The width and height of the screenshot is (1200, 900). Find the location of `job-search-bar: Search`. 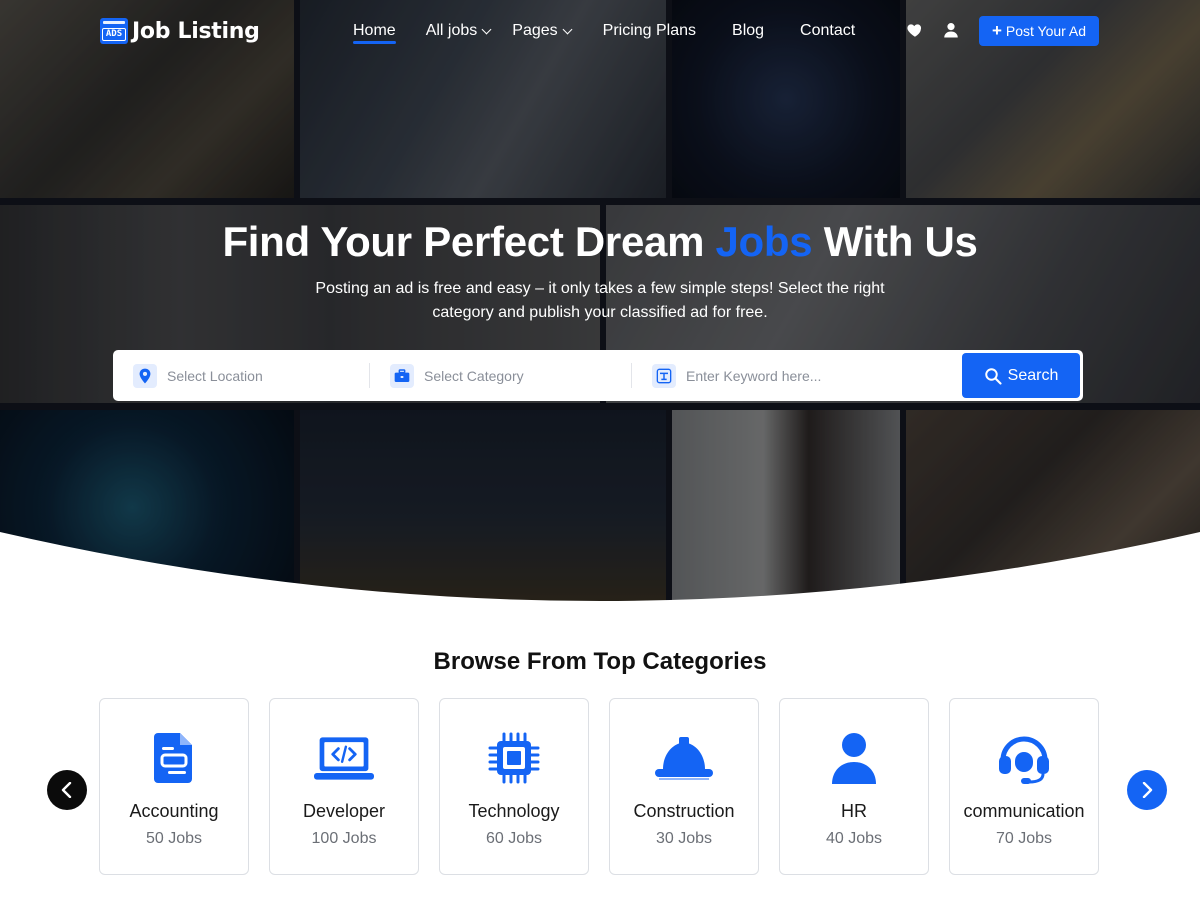

job-search-bar: Search is located at coordinates (598, 375).